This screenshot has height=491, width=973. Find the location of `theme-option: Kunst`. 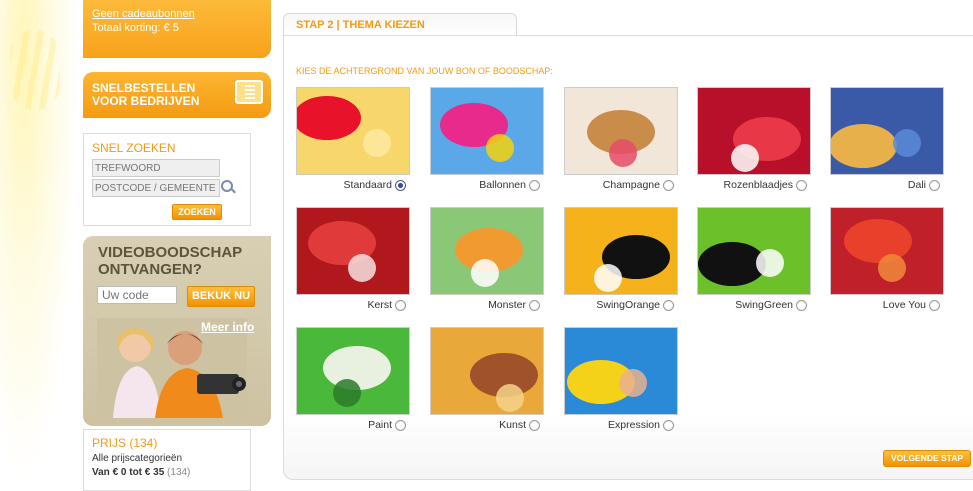

theme-option: Kunst is located at coordinates (487, 386).